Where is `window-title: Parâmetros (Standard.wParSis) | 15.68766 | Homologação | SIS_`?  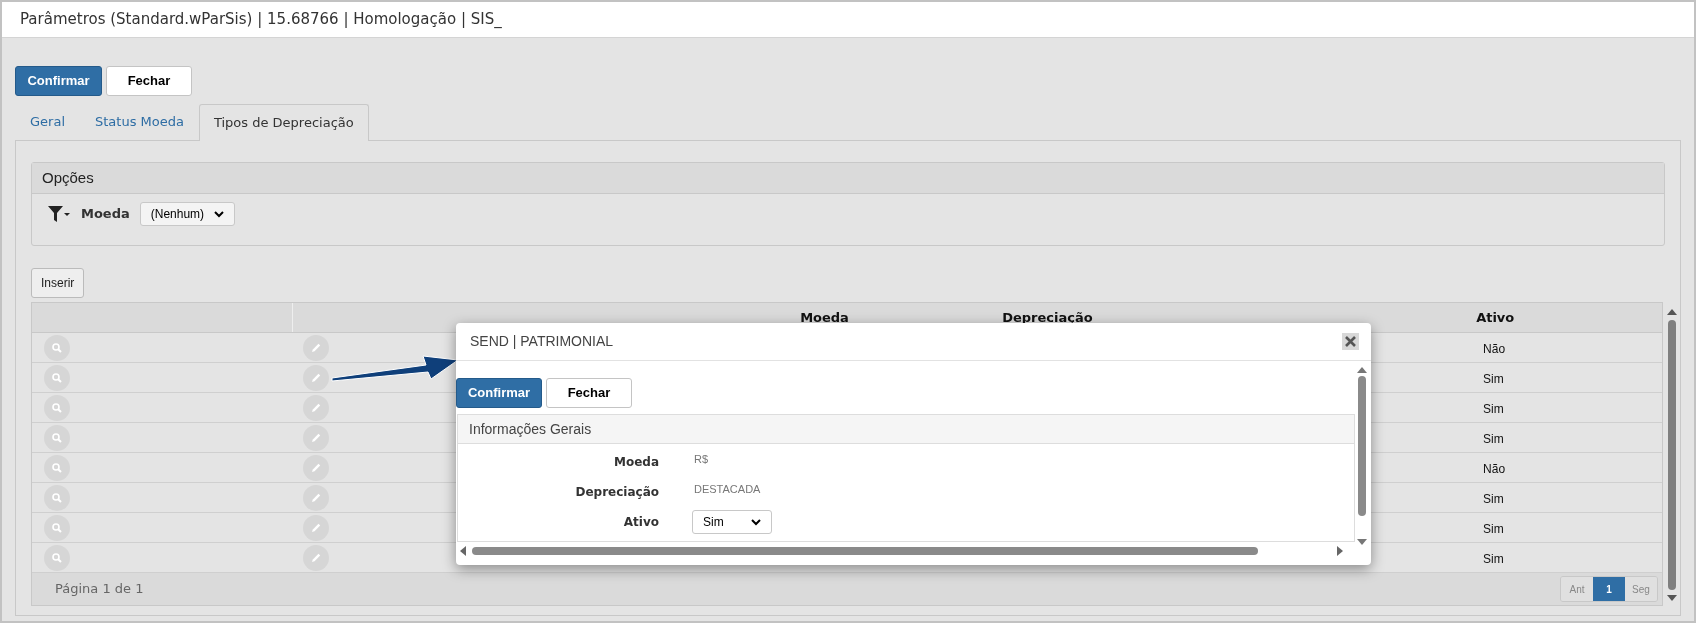 window-title: Parâmetros (Standard.wParSis) | 15.68766 | Homologação | SIS_ is located at coordinates (261, 20).